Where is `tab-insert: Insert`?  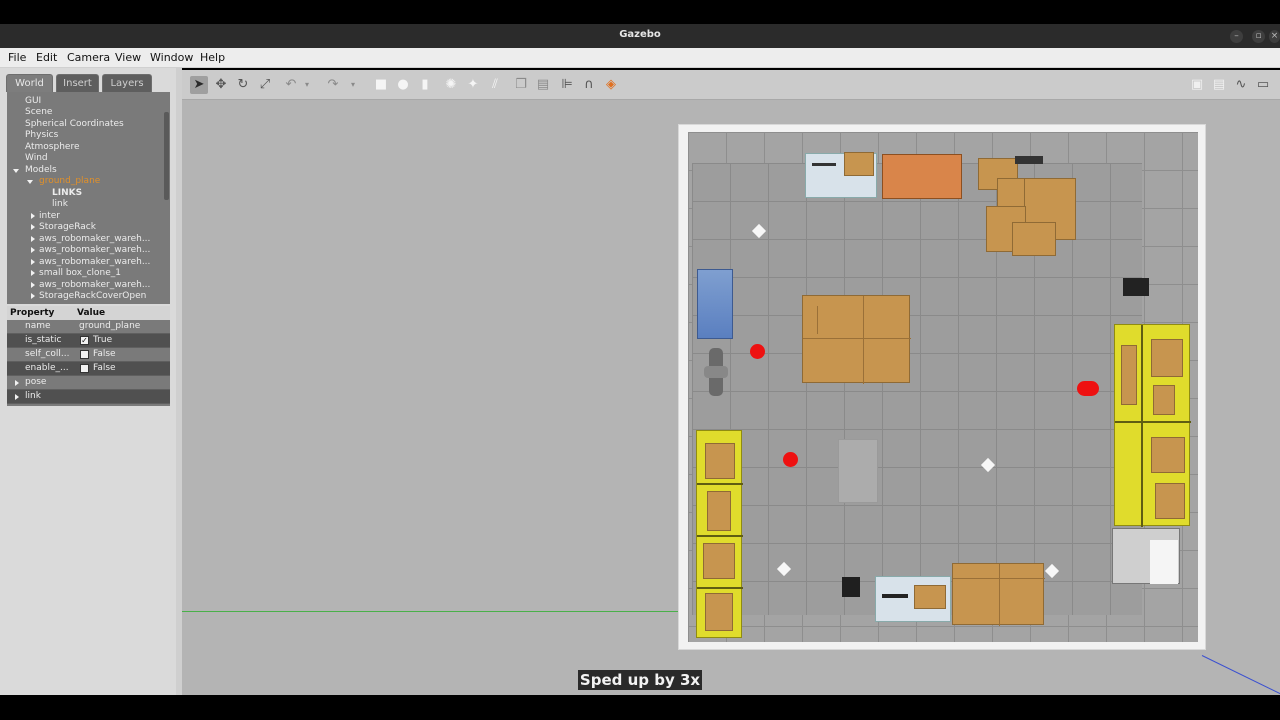 tab-insert: Insert is located at coordinates (77, 83).